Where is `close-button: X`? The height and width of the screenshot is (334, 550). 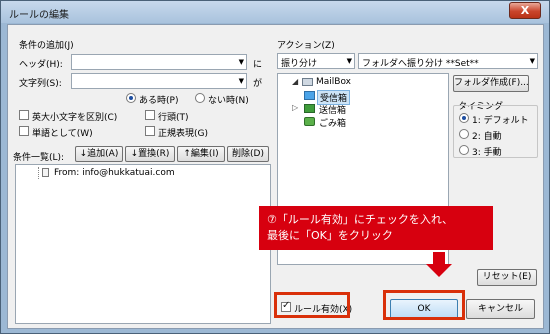
close-button: X is located at coordinates (525, 10).